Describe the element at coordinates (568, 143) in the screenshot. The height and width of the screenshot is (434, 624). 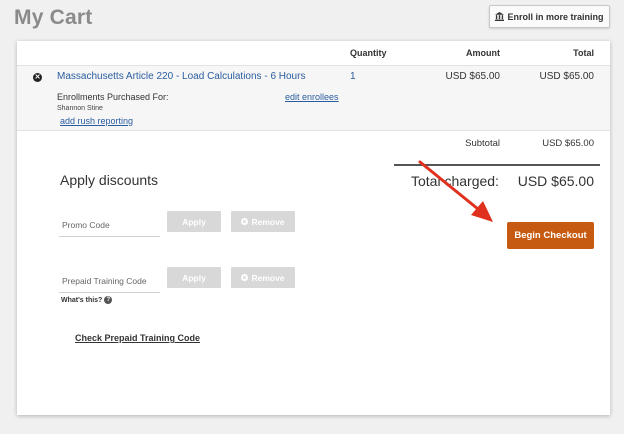
I see `subtotal-value: USD $65.00` at that location.